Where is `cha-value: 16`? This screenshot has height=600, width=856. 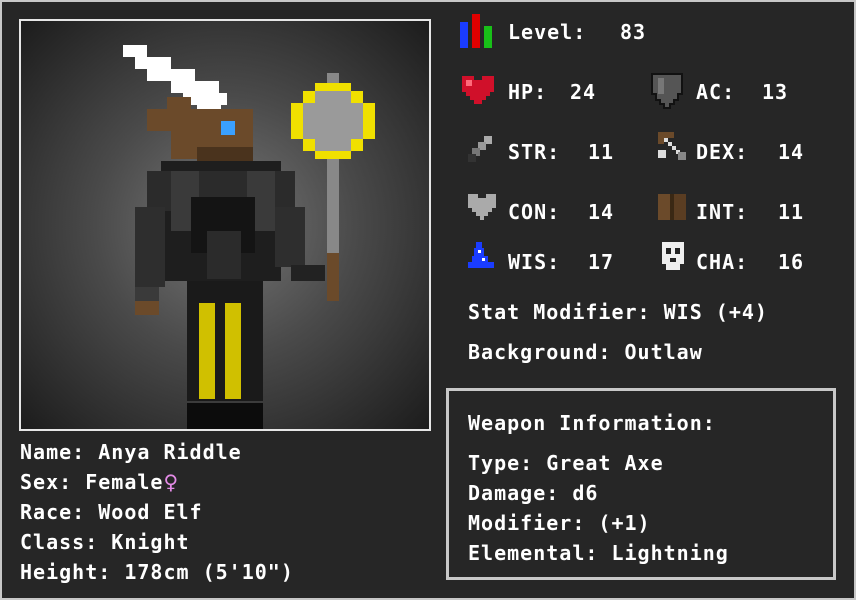
cha-value: 16 is located at coordinates (791, 262).